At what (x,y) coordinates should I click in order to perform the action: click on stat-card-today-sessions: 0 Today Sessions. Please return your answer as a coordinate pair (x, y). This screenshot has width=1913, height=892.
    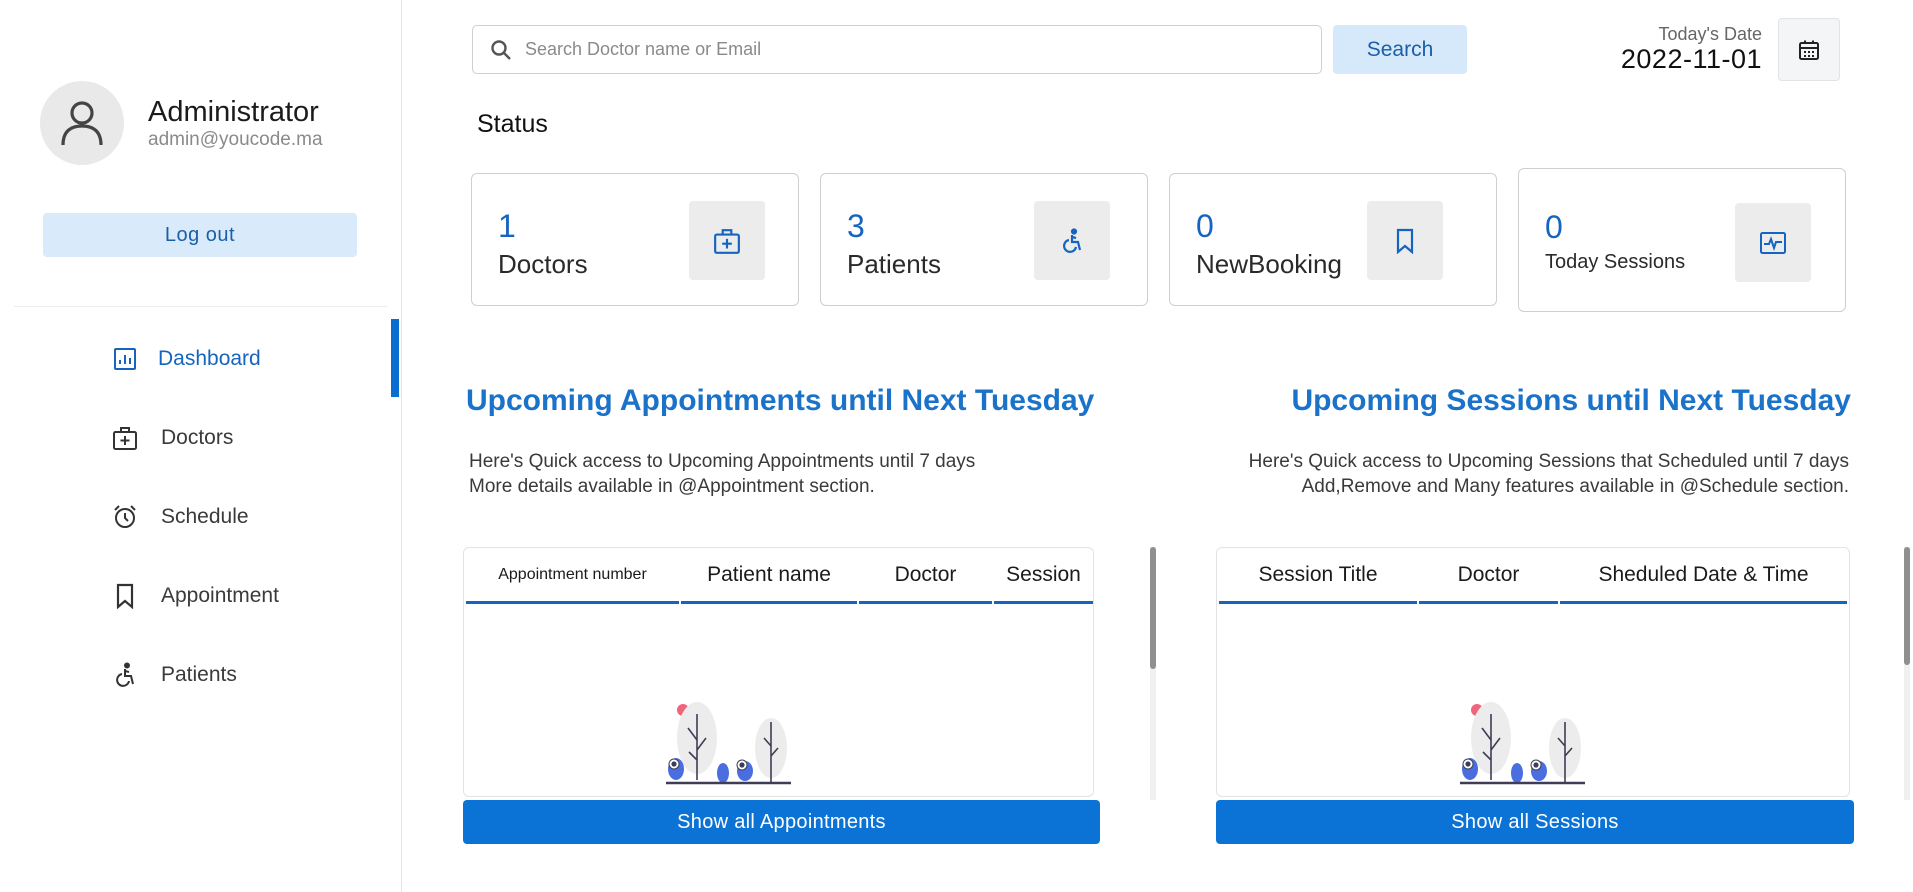
    Looking at the image, I should click on (1682, 240).